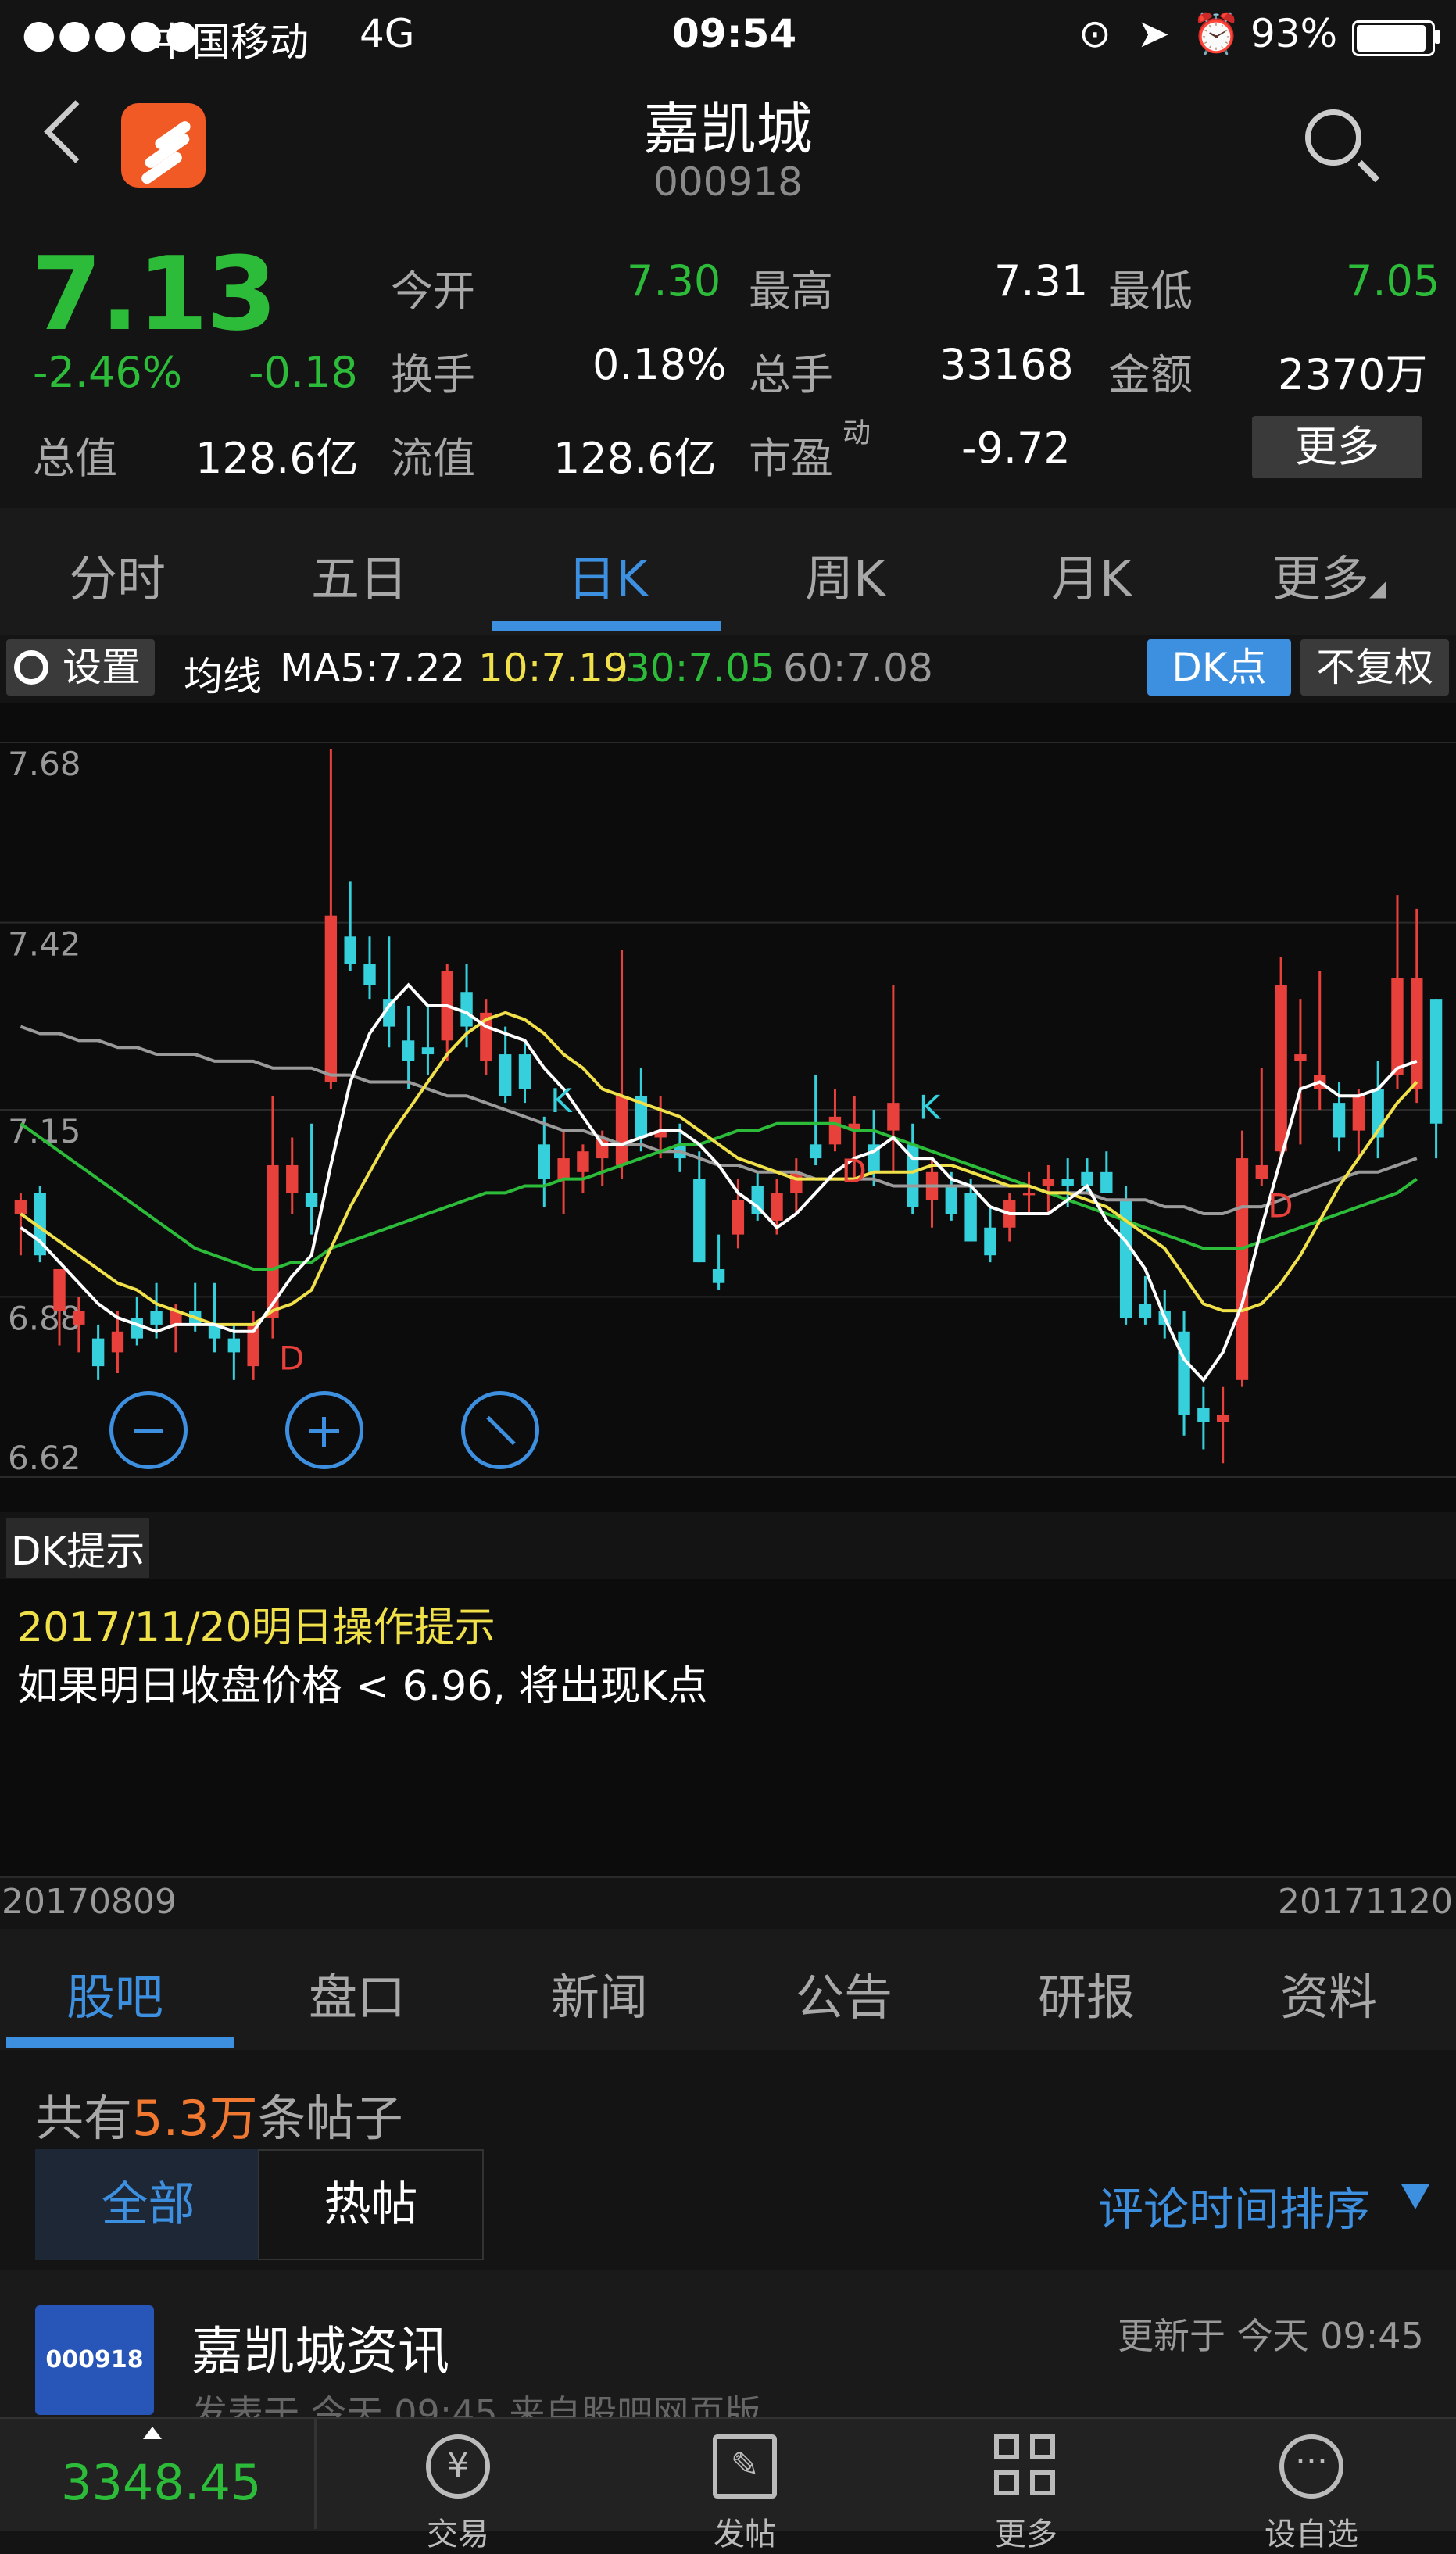 The image size is (1456, 2554). What do you see at coordinates (1041, 281) in the screenshot?
I see `high-value: 7.31` at bounding box center [1041, 281].